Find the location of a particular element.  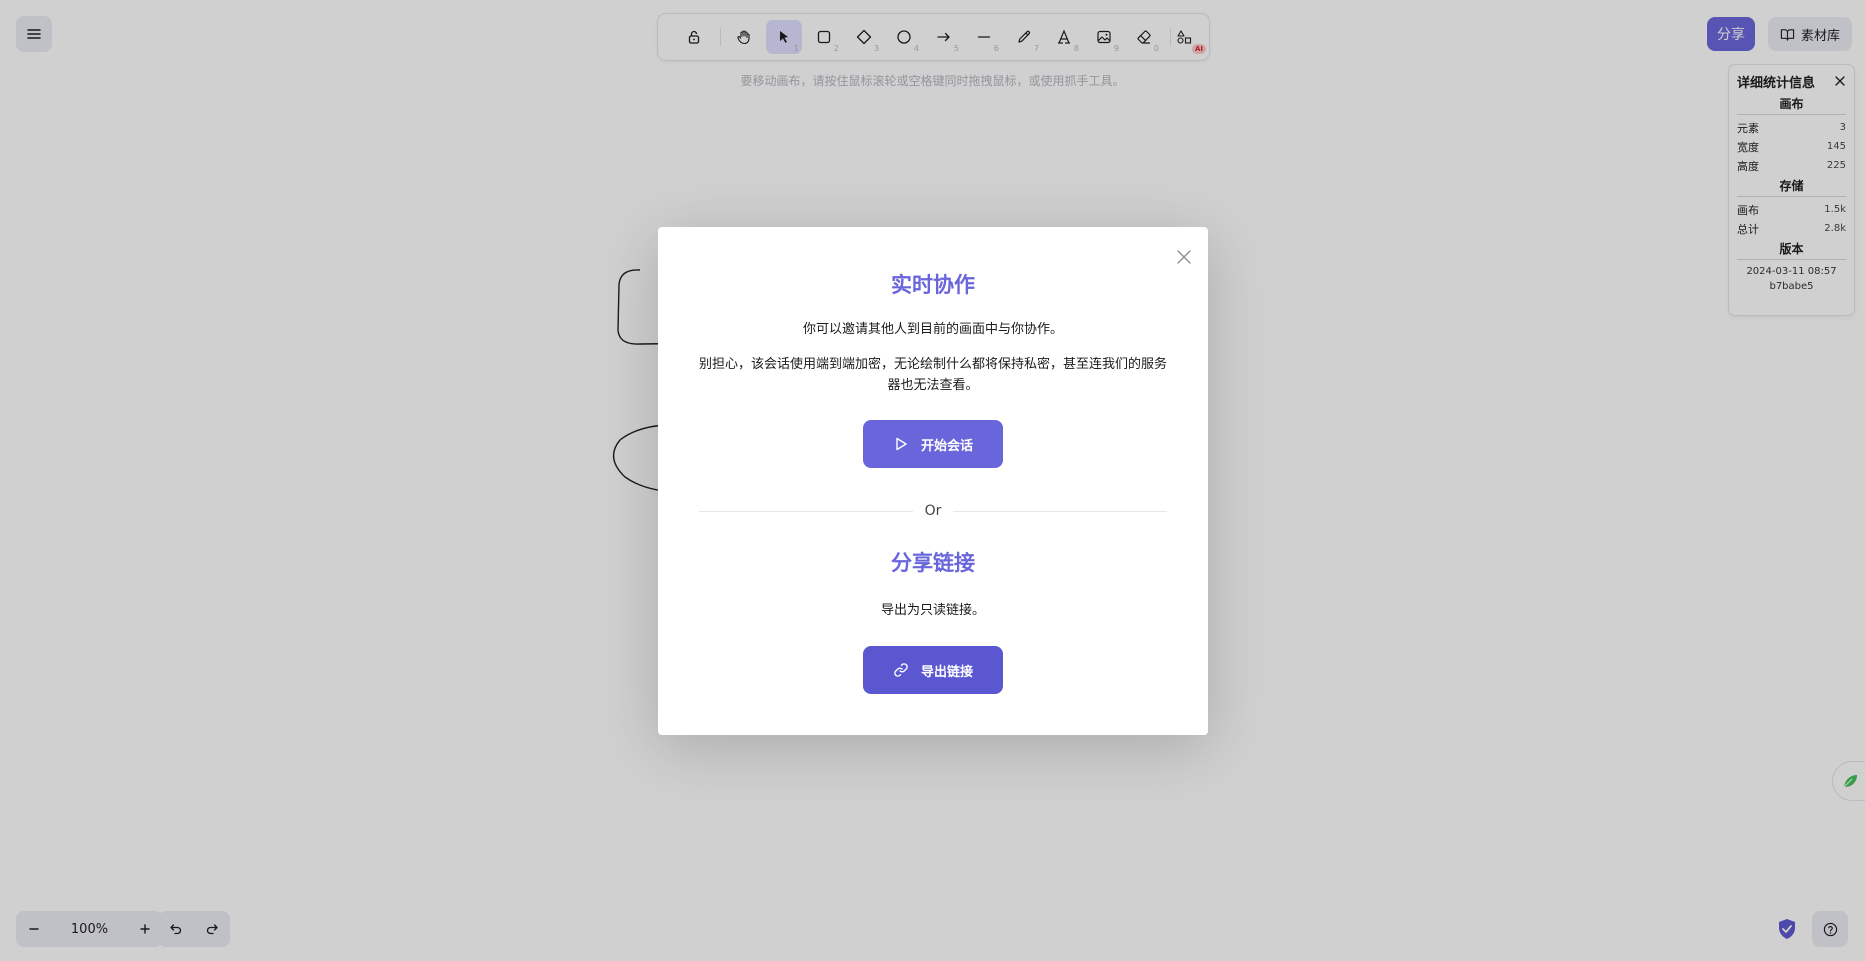

stats-label: 宽度 is located at coordinates (1748, 147).